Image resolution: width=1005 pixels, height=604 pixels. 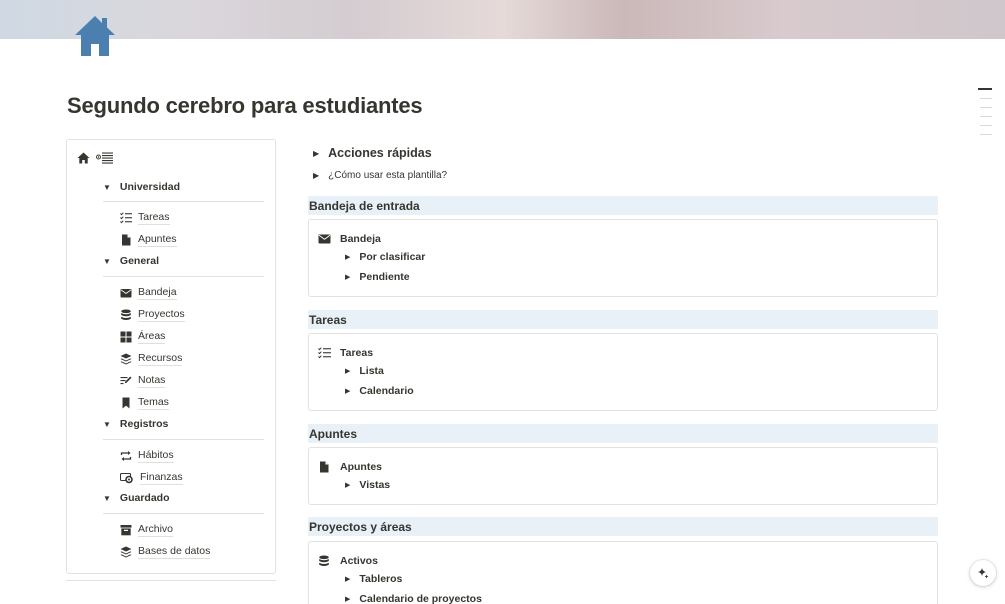 What do you see at coordinates (126, 530) in the screenshot?
I see `archive-icon` at bounding box center [126, 530].